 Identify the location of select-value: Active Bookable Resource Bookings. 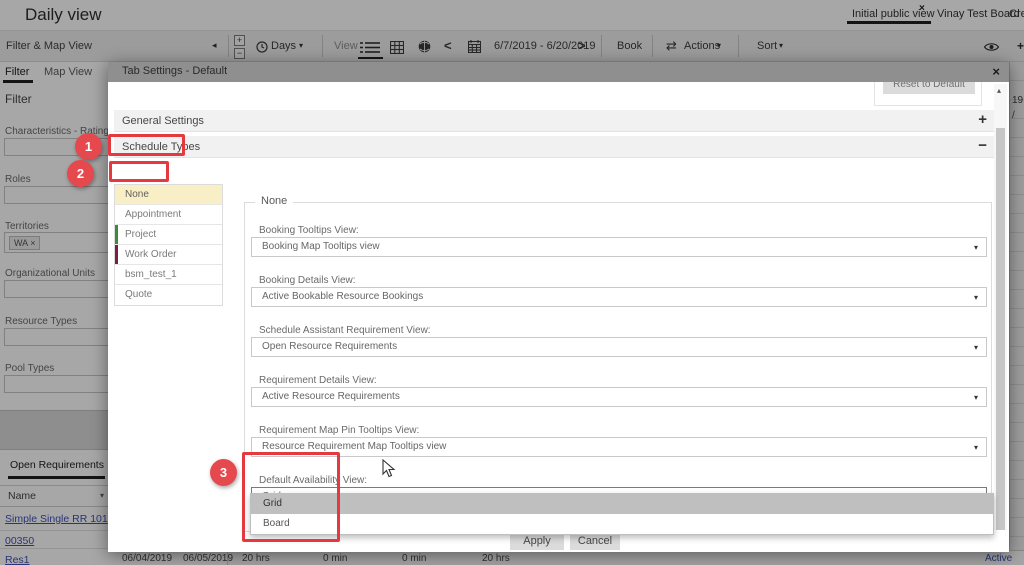
(343, 296).